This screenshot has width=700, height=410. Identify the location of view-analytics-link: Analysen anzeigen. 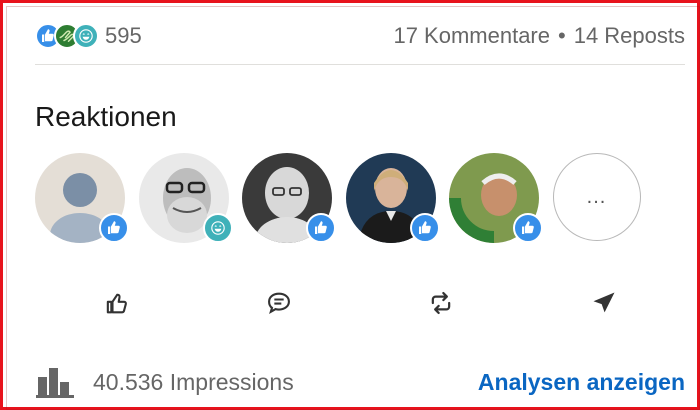
(581, 382).